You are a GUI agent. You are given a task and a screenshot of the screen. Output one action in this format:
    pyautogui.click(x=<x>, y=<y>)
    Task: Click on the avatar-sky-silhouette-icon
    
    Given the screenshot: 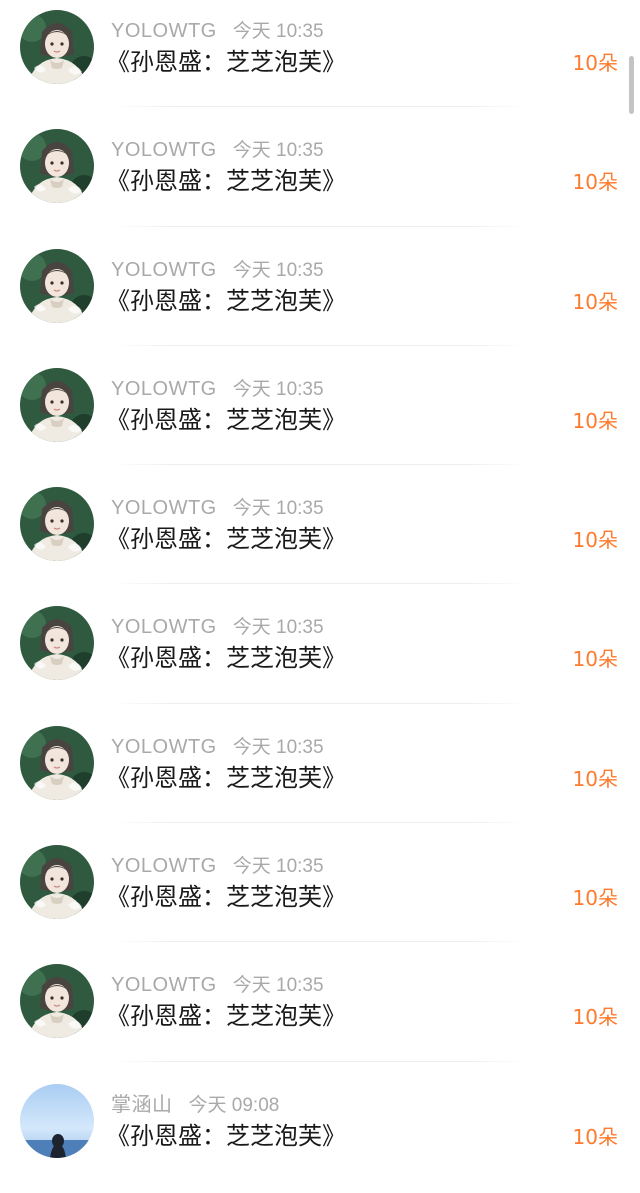 What is the action you would take?
    pyautogui.click(x=57, y=1120)
    